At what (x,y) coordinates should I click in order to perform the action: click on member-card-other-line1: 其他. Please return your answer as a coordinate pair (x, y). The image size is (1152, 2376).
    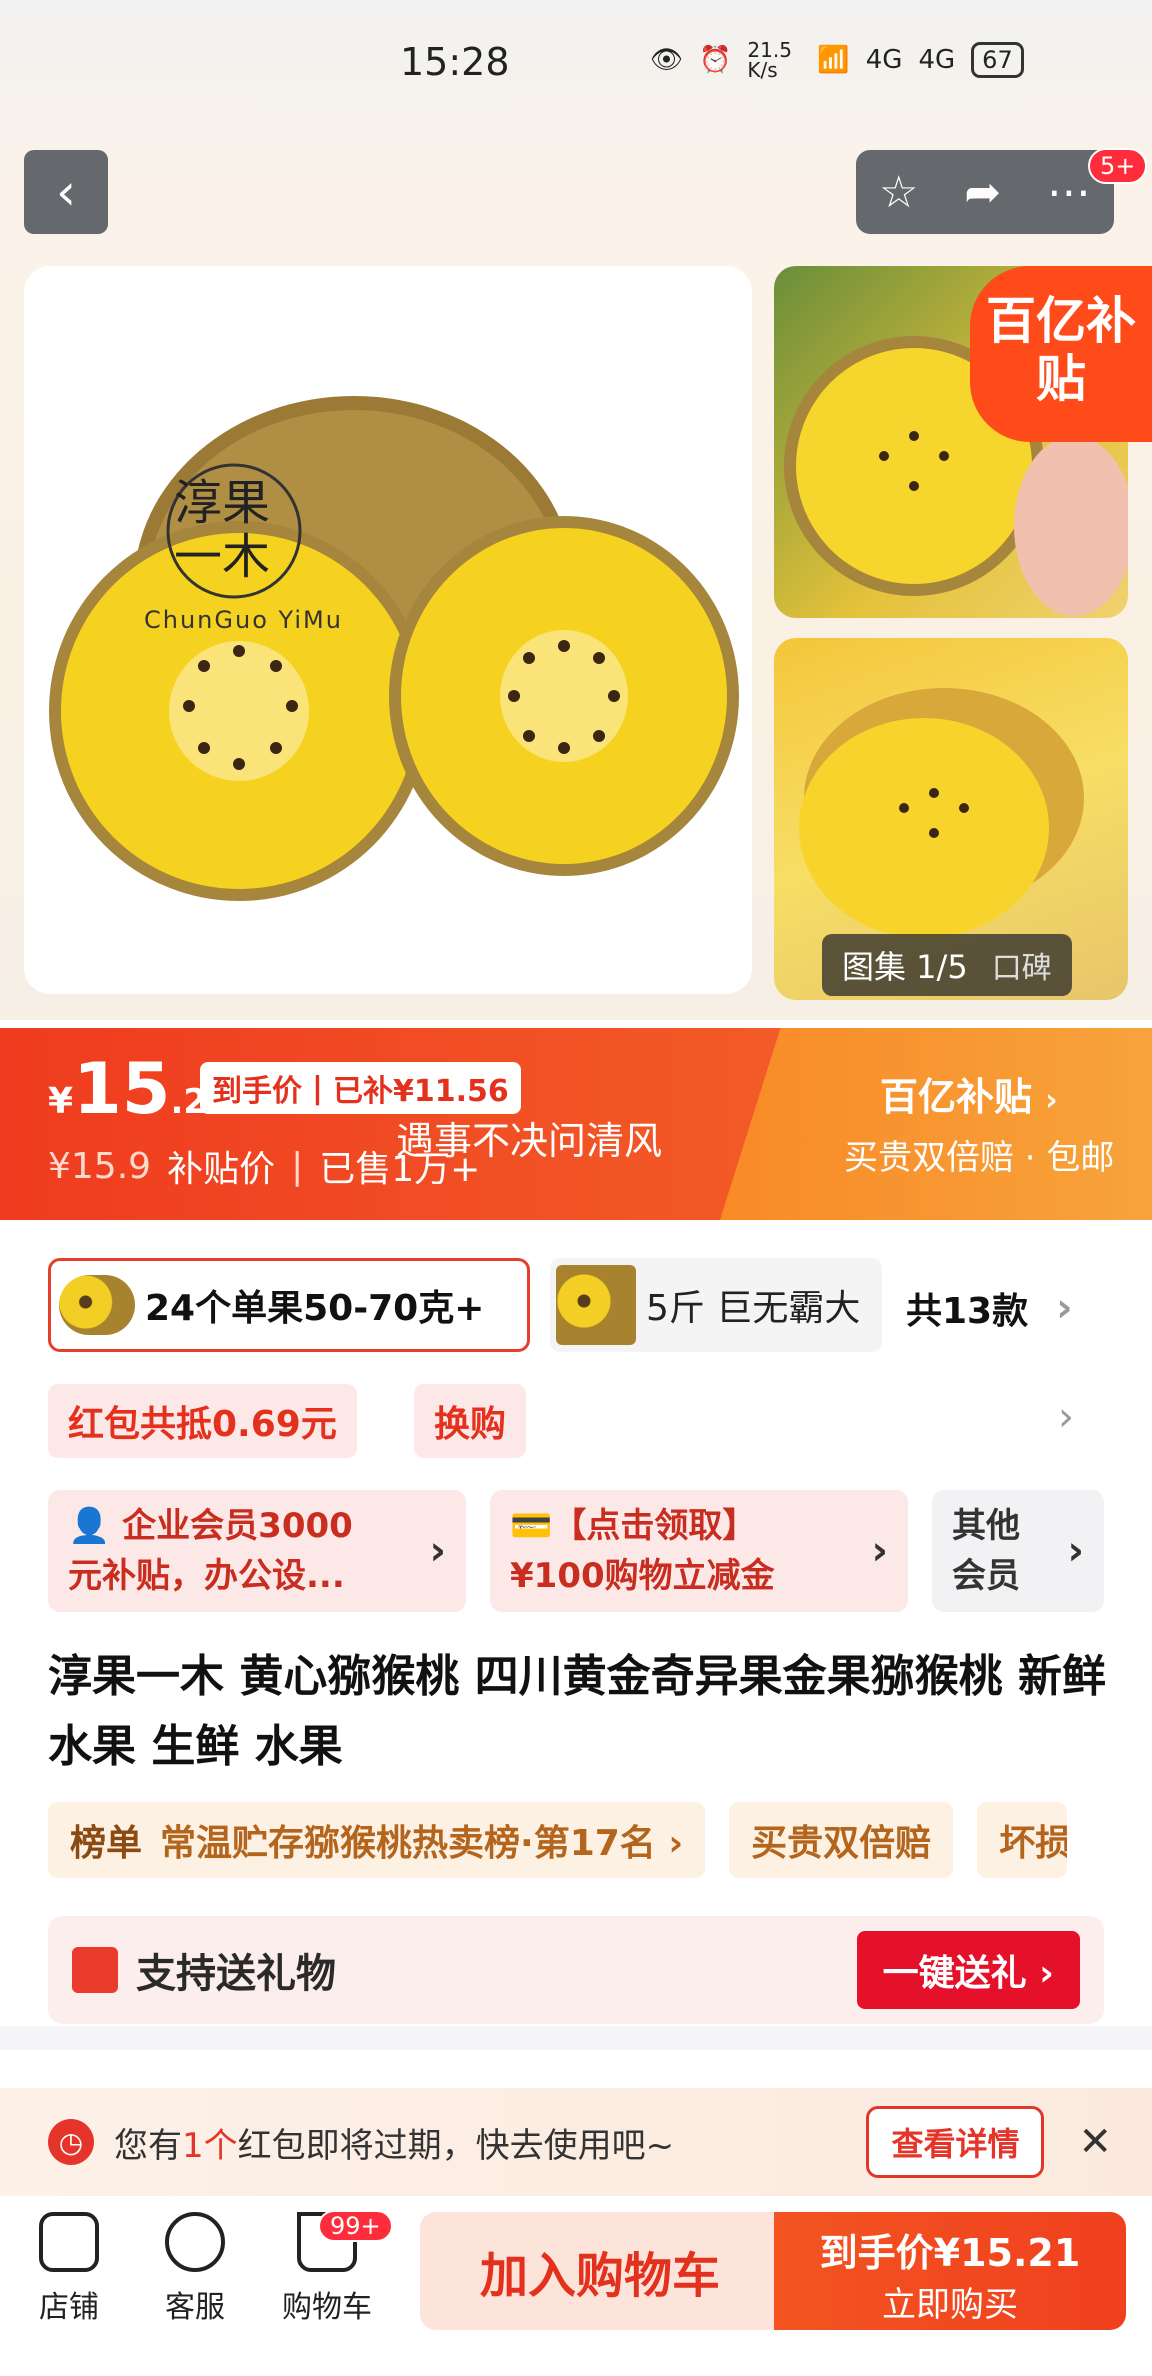
    Looking at the image, I should click on (986, 1526).